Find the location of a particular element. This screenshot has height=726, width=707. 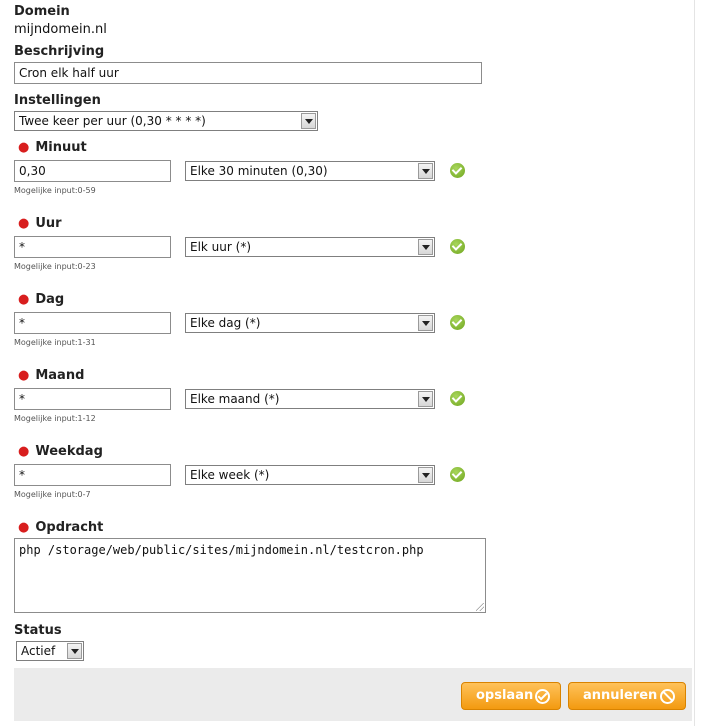

month-select-value: Elke maand (*) is located at coordinates (235, 399).